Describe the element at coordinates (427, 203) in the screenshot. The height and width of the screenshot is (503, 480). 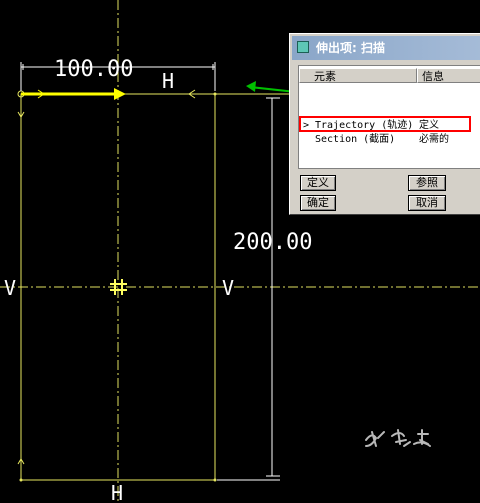
I see `cancel-button: 取消` at that location.